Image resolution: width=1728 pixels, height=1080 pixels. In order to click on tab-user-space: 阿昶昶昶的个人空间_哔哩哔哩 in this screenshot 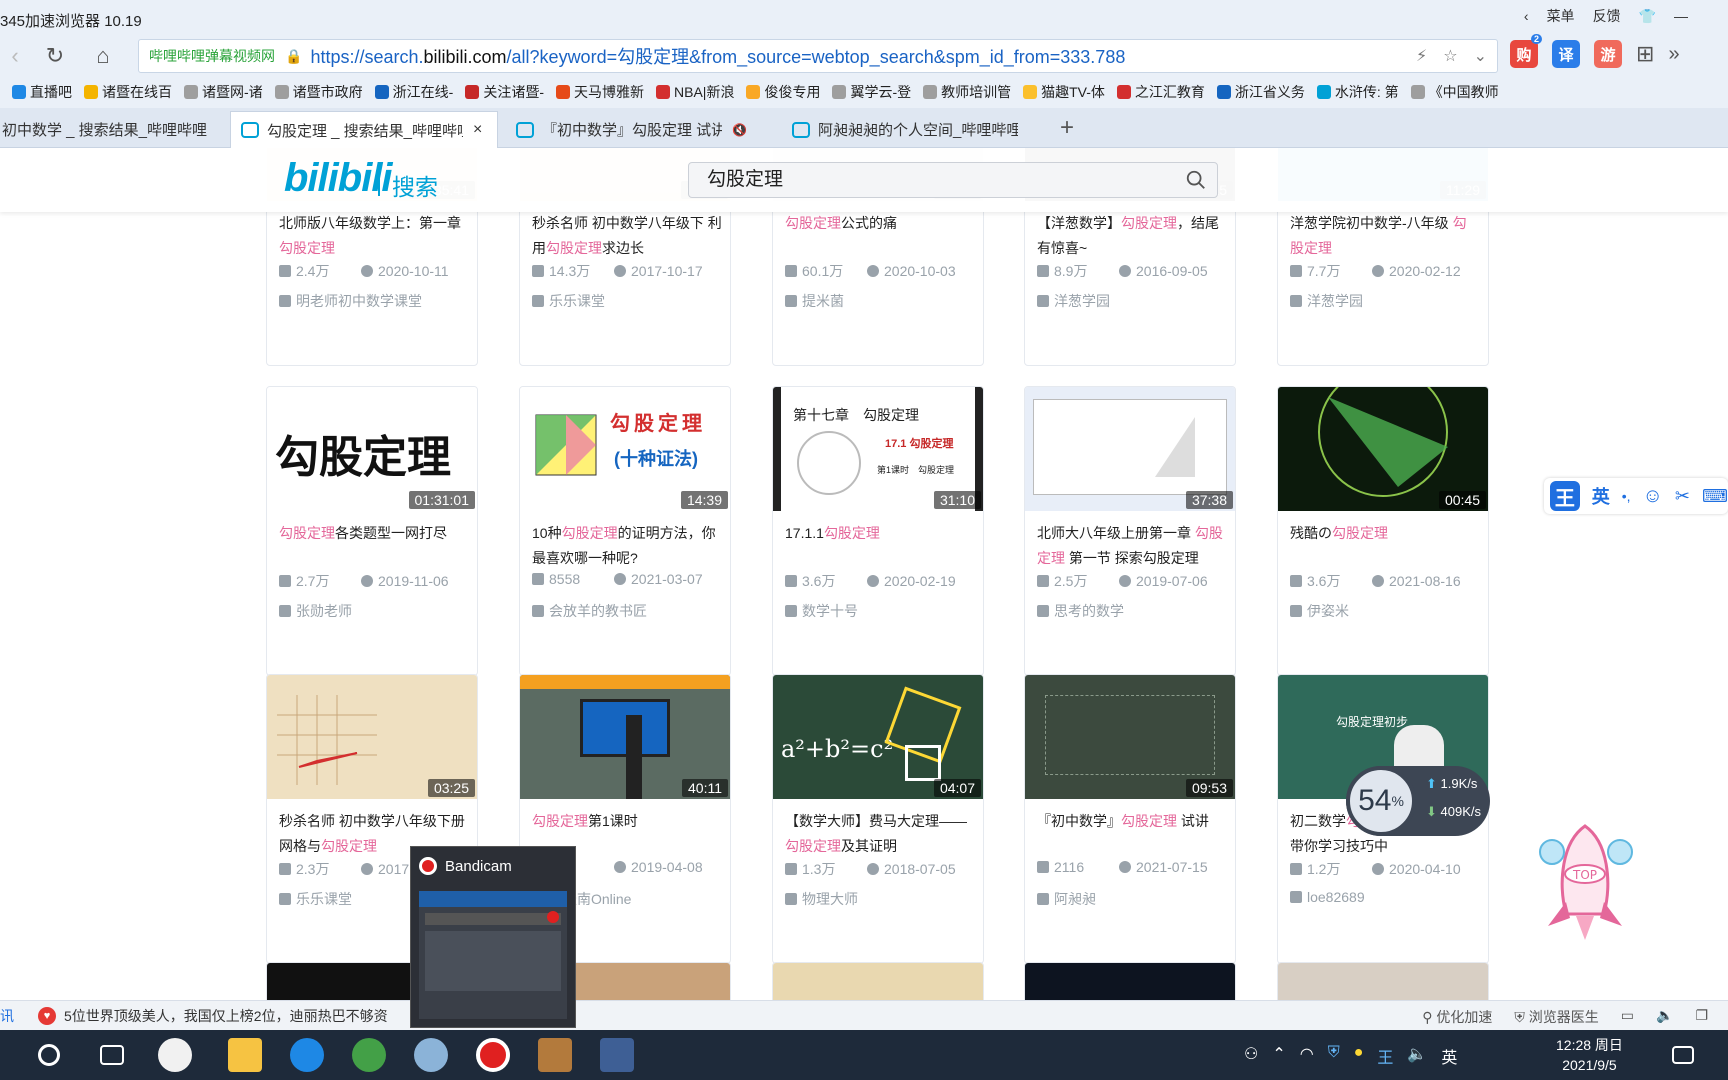, I will do `click(916, 129)`.